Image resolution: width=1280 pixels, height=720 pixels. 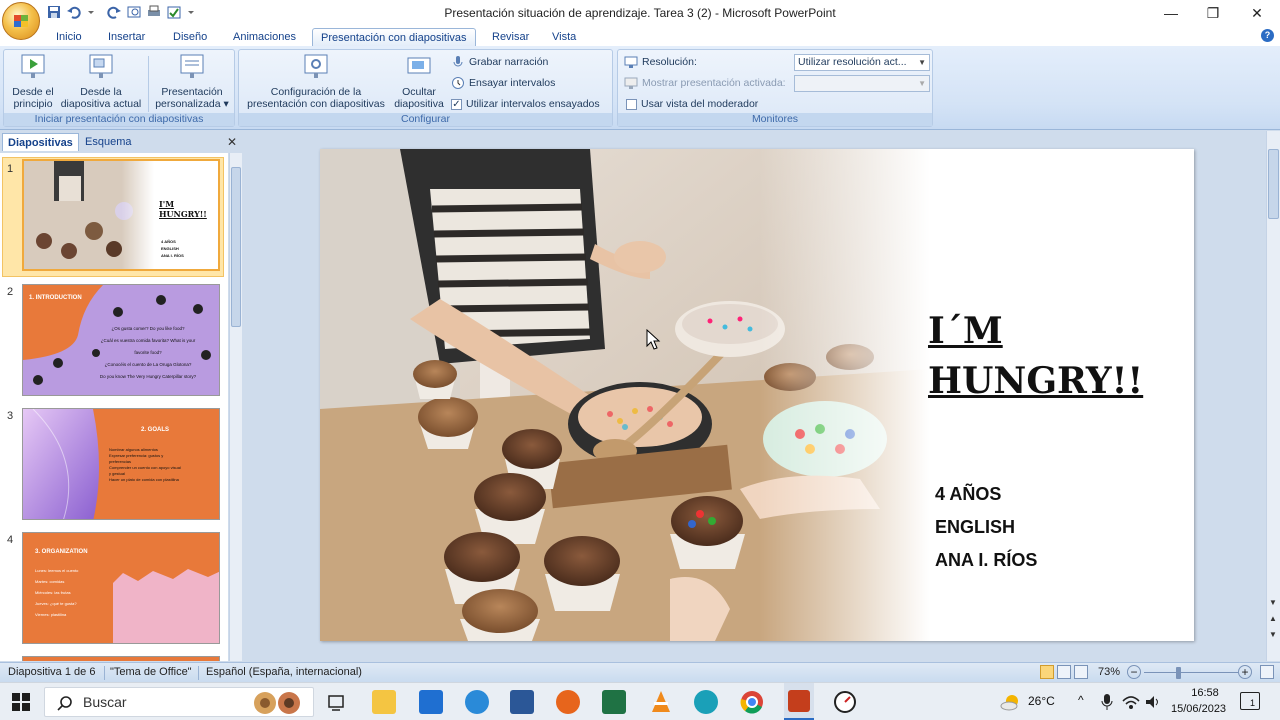 I want to click on setup-show-icon, so click(x=316, y=66).